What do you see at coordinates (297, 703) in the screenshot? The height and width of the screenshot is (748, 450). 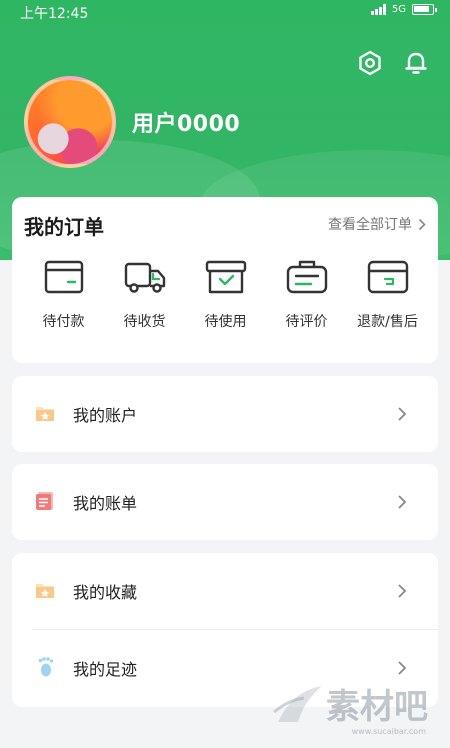 I see `watermark-logo-icon` at bounding box center [297, 703].